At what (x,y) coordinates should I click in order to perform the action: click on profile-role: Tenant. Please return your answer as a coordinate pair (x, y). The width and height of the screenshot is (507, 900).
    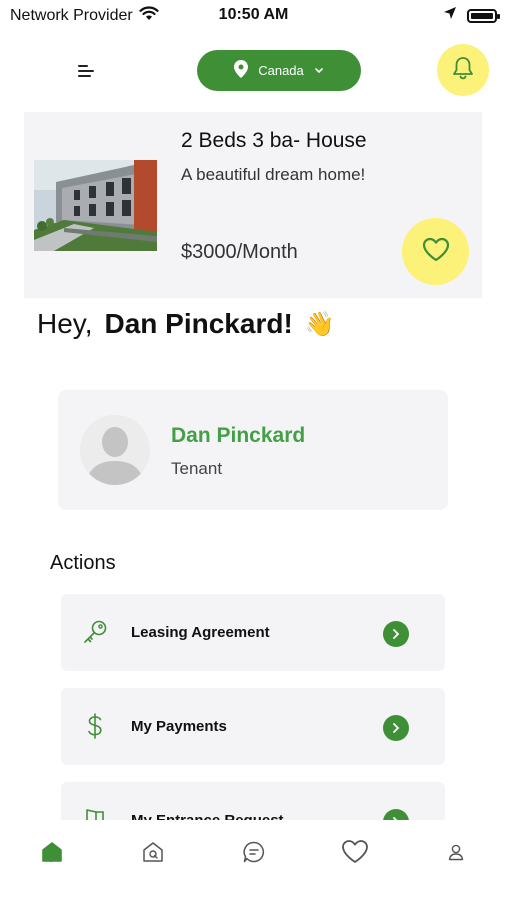
    Looking at the image, I should click on (197, 468).